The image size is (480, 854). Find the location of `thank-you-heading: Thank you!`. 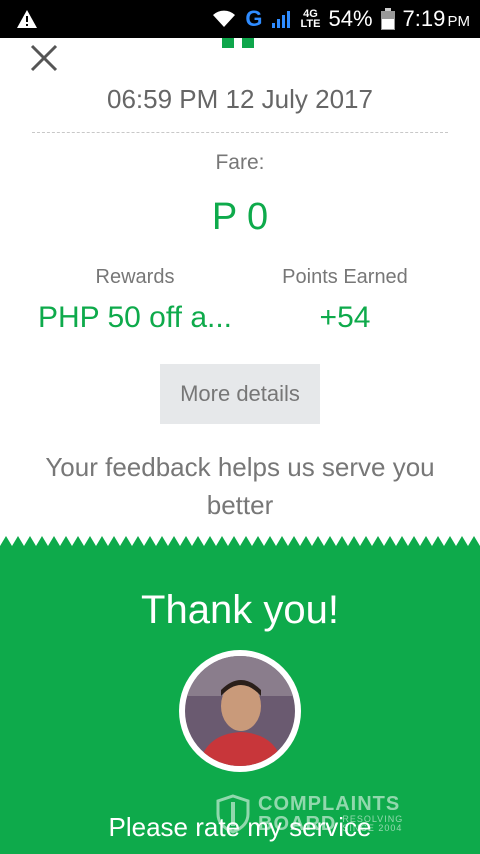

thank-you-heading: Thank you! is located at coordinates (240, 610).